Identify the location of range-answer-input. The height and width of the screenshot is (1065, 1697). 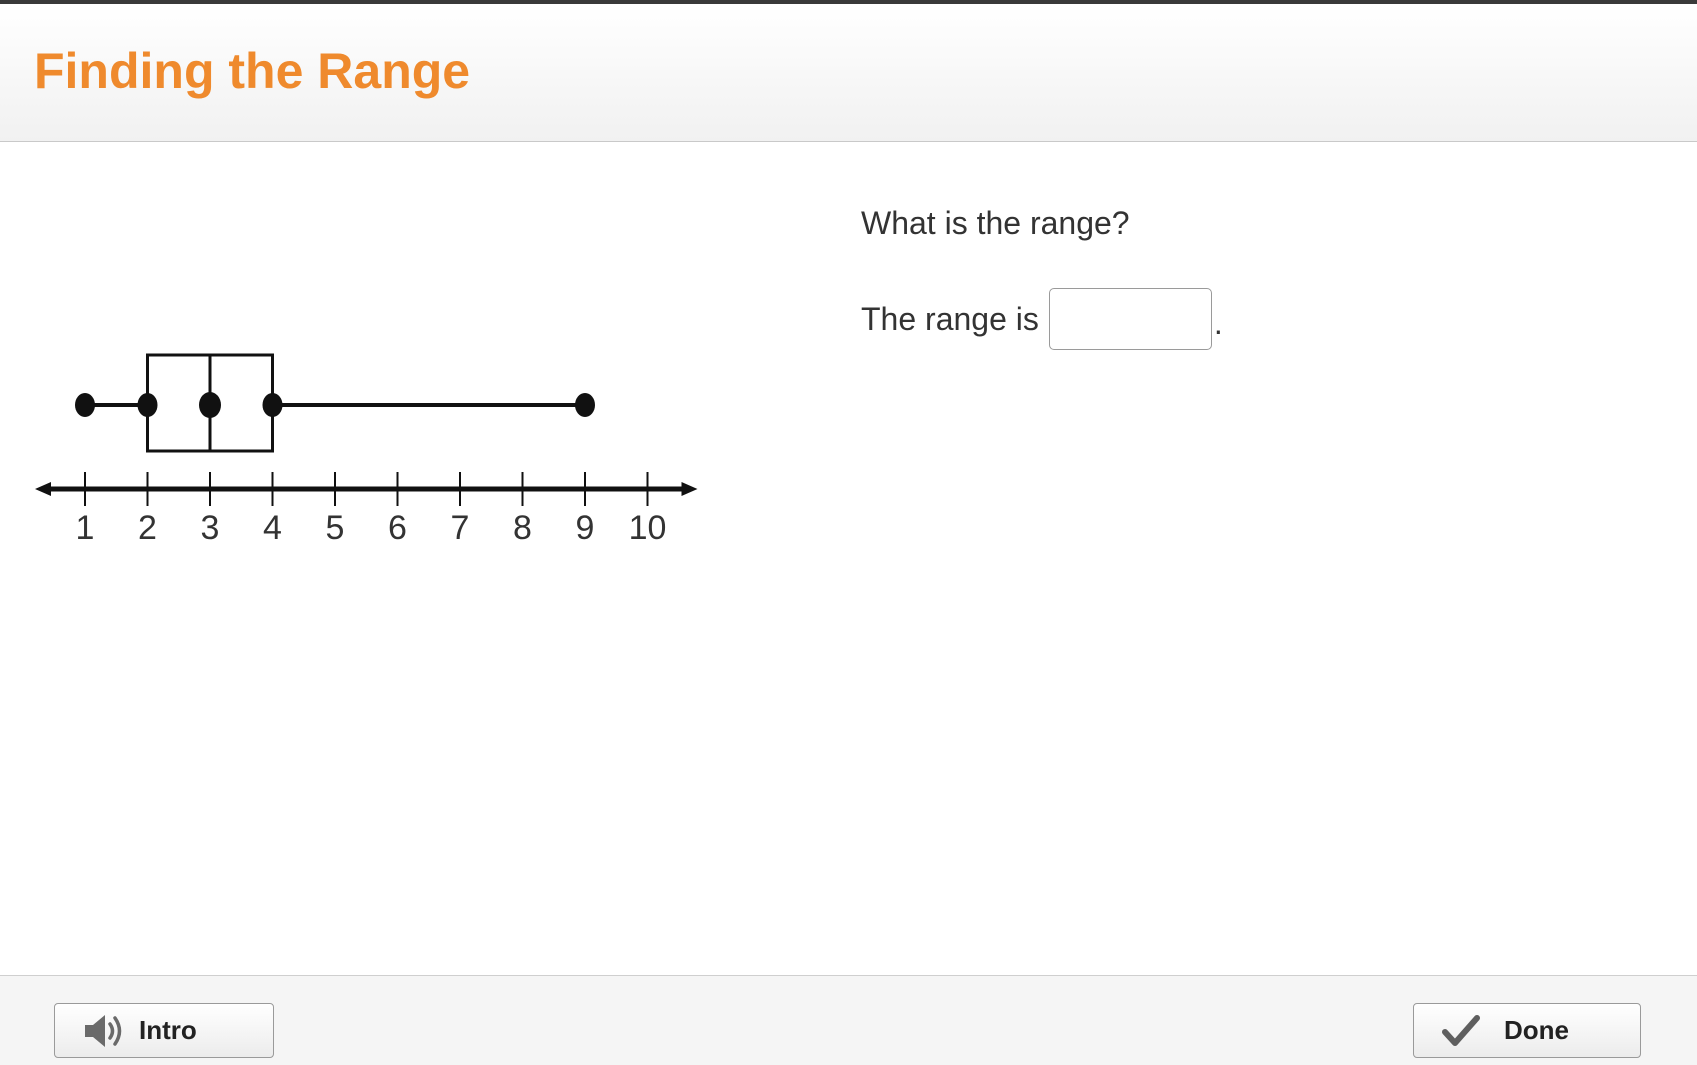
(1130, 319).